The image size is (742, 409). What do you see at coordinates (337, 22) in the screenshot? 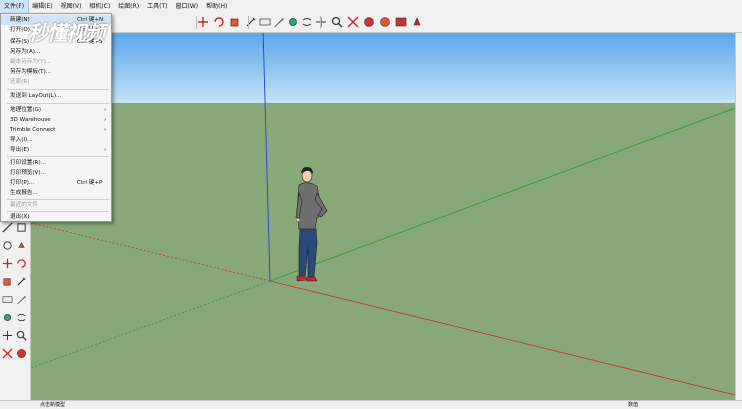
I see `zoom-icon` at bounding box center [337, 22].